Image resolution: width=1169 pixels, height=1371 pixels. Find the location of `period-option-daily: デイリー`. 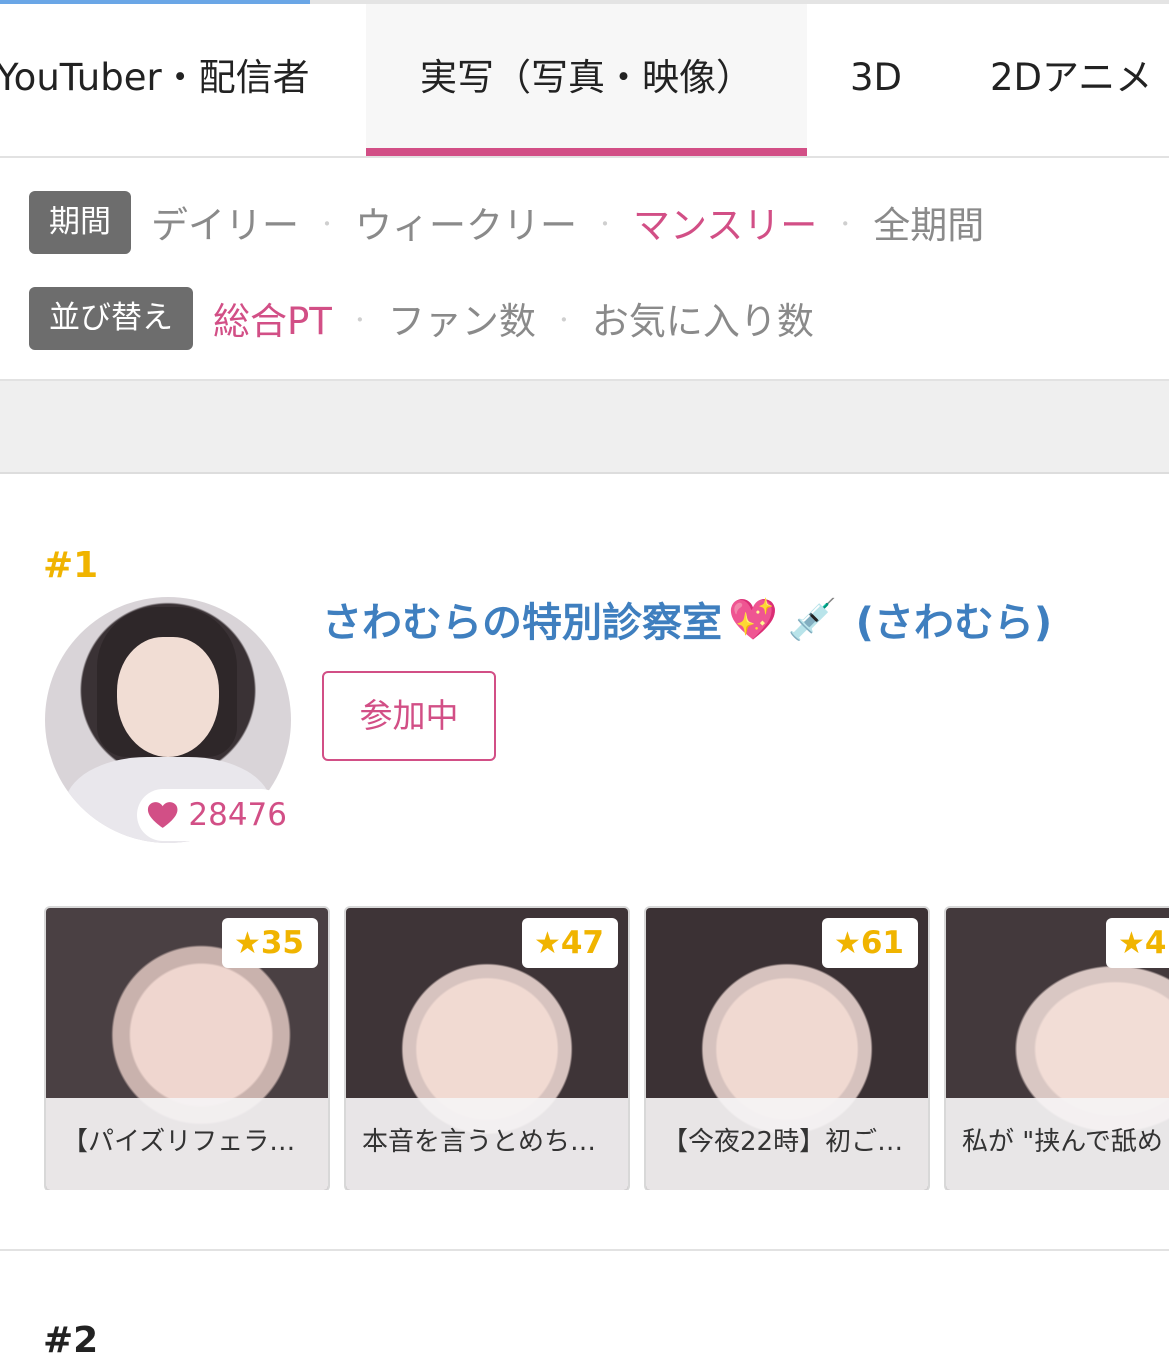

period-option-daily: デイリー is located at coordinates (225, 222).